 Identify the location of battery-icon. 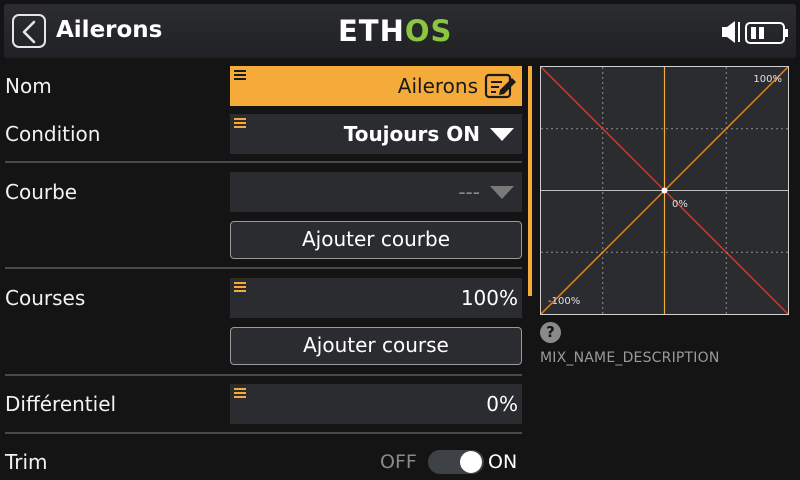
(766, 33).